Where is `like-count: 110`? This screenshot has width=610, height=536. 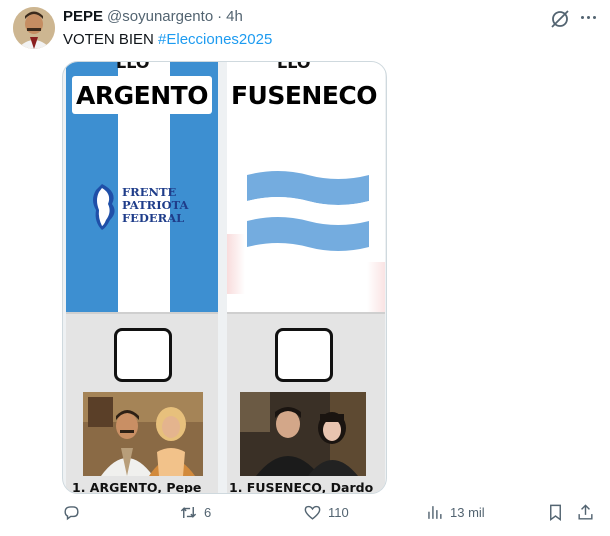
like-count: 110 is located at coordinates (338, 512).